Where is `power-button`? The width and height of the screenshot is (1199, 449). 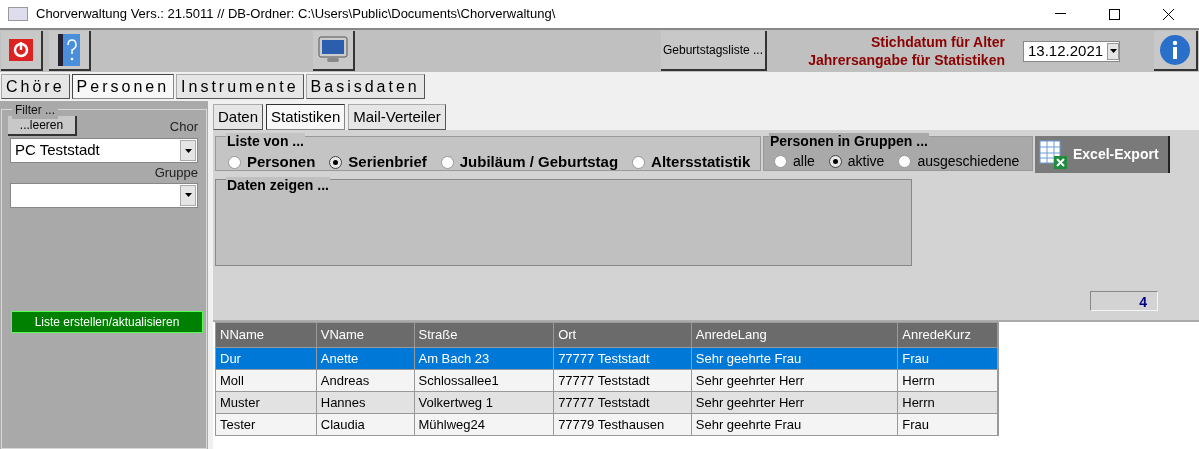
power-button is located at coordinates (22, 51).